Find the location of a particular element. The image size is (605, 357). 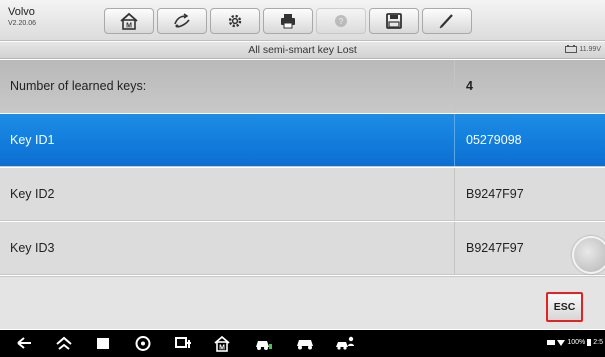

pen-button is located at coordinates (447, 21).